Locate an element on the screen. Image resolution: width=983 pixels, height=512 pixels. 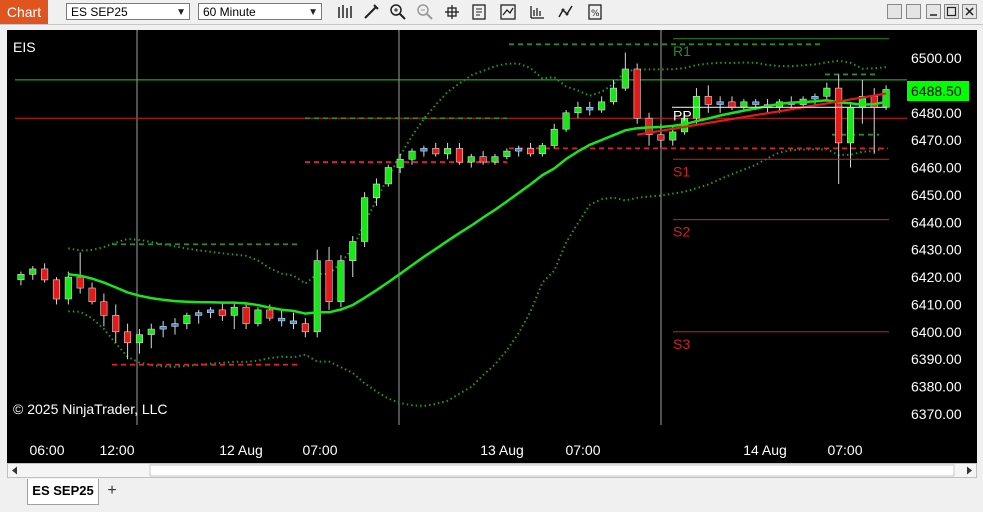
data-box-icon: % is located at coordinates (595, 12).